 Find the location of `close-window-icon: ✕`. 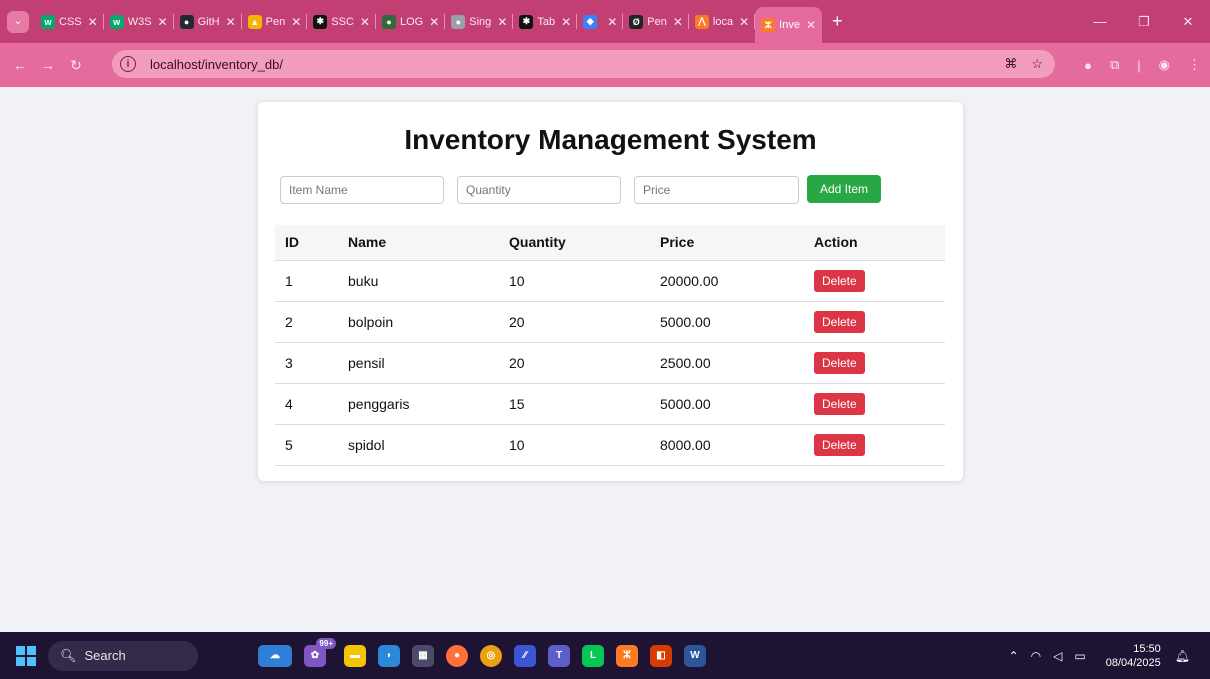

close-window-icon: ✕ is located at coordinates (1188, 22).